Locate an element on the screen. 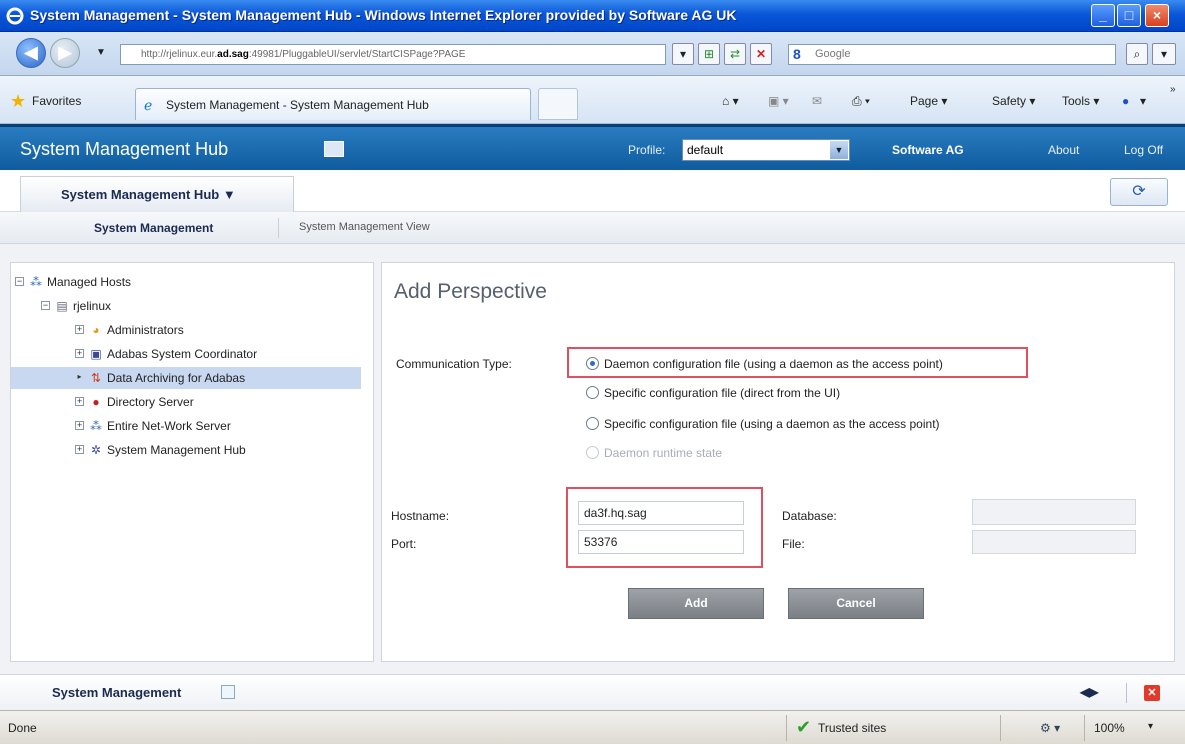 The width and height of the screenshot is (1185, 744). ie-logo-icon is located at coordinates (15, 16).